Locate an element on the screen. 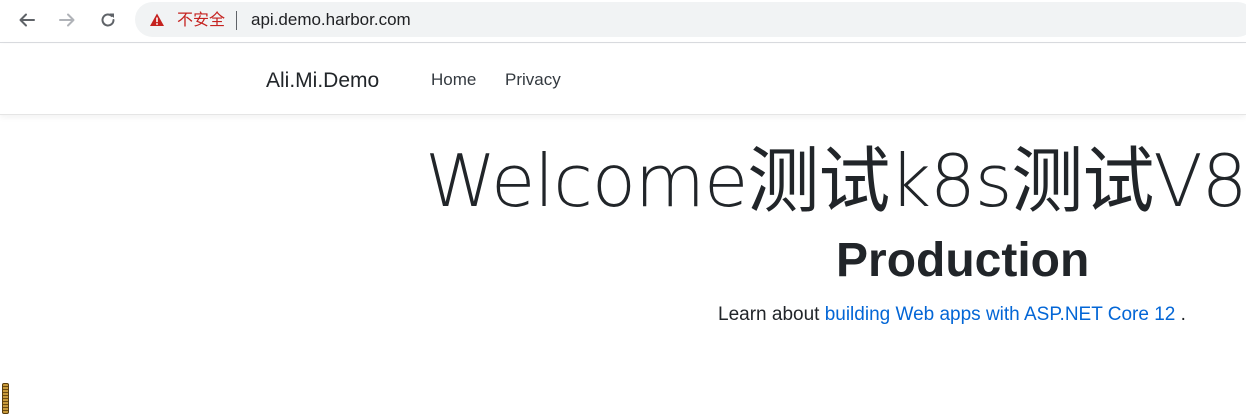 The height and width of the screenshot is (414, 1246). forward-button is located at coordinates (67, 20).